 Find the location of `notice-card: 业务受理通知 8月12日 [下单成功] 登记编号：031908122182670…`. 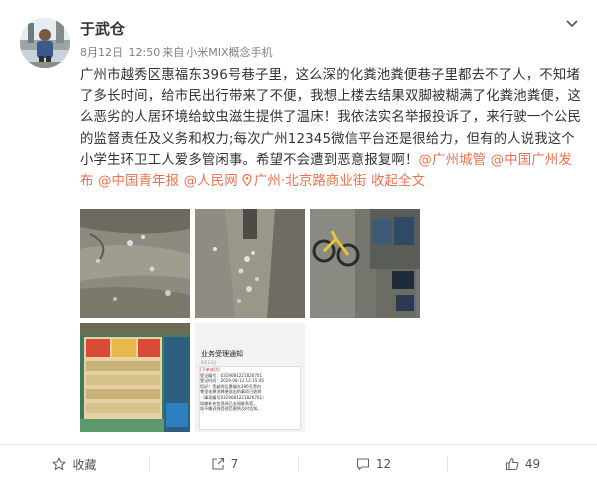

notice-card: 业务受理通知 8月12日 [下单成功] 登记编号：031908122182670… is located at coordinates (250, 377).